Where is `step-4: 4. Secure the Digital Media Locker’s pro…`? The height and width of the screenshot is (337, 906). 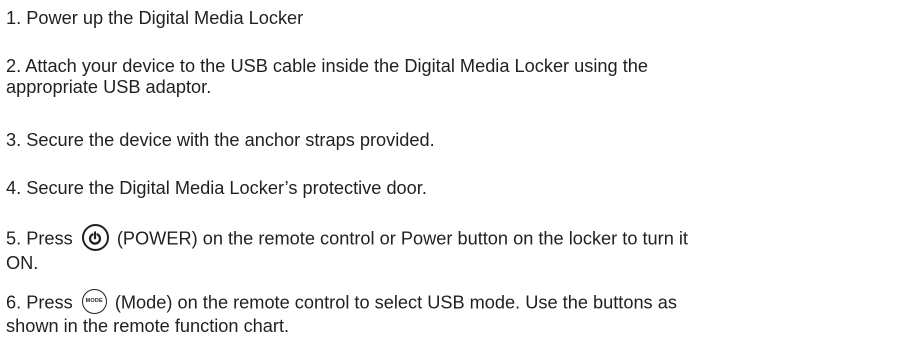
step-4: 4. Secure the Digital Media Locker’s pro… is located at coordinates (216, 188).